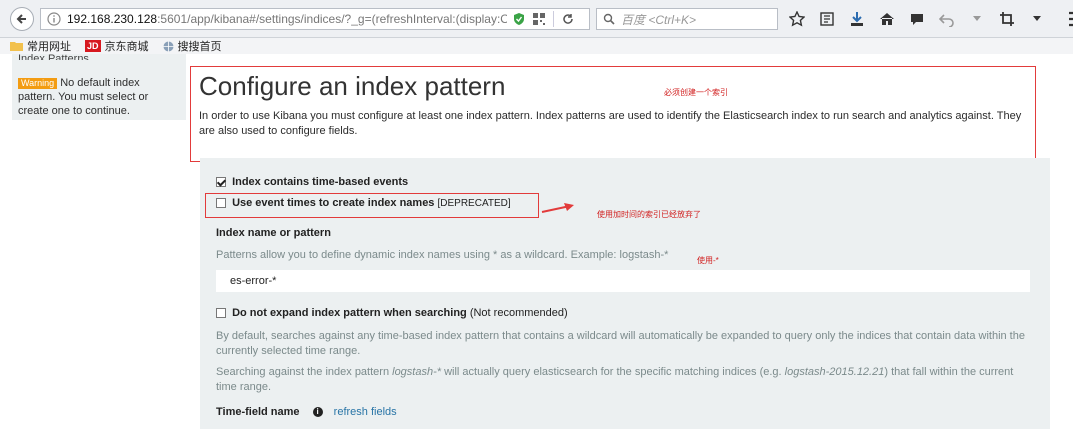 This screenshot has width=1073, height=429. What do you see at coordinates (659, 19) in the screenshot?
I see `search-placeholder: 百度 <Ctrl+K>` at bounding box center [659, 19].